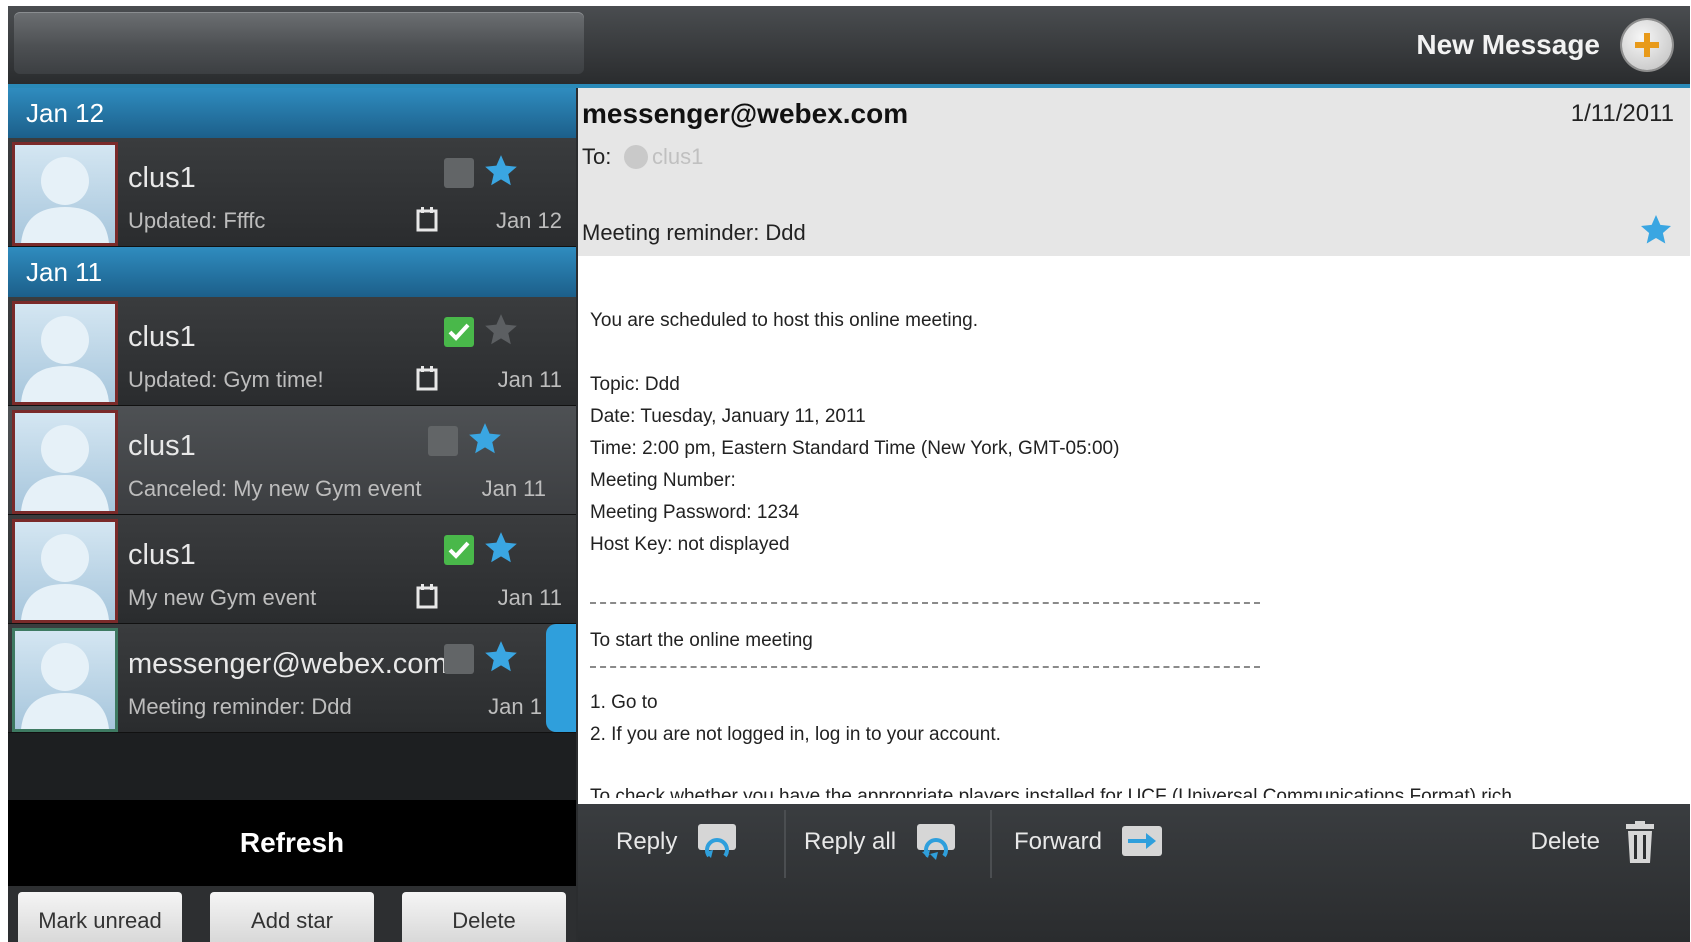 The width and height of the screenshot is (1691, 942). Describe the element at coordinates (292, 272) in the screenshot. I see `date-group-header: Jan 11` at that location.